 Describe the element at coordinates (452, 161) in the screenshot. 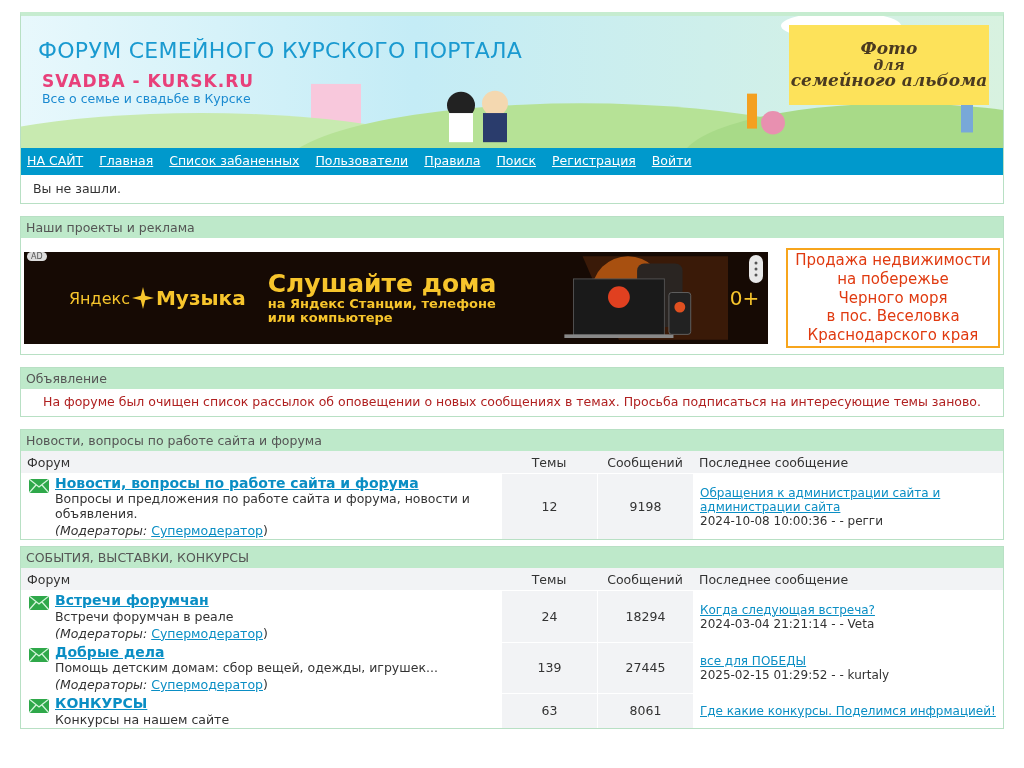

I see `nav-link: Правила` at that location.